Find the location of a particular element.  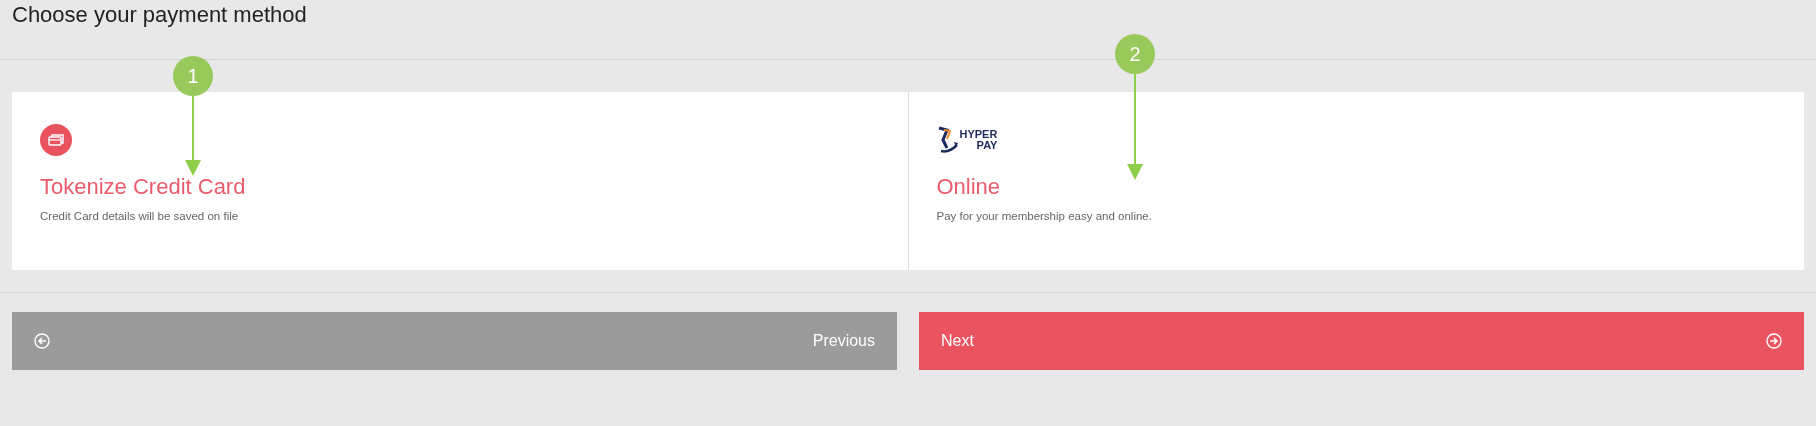

method-title: Online is located at coordinates (969, 187).